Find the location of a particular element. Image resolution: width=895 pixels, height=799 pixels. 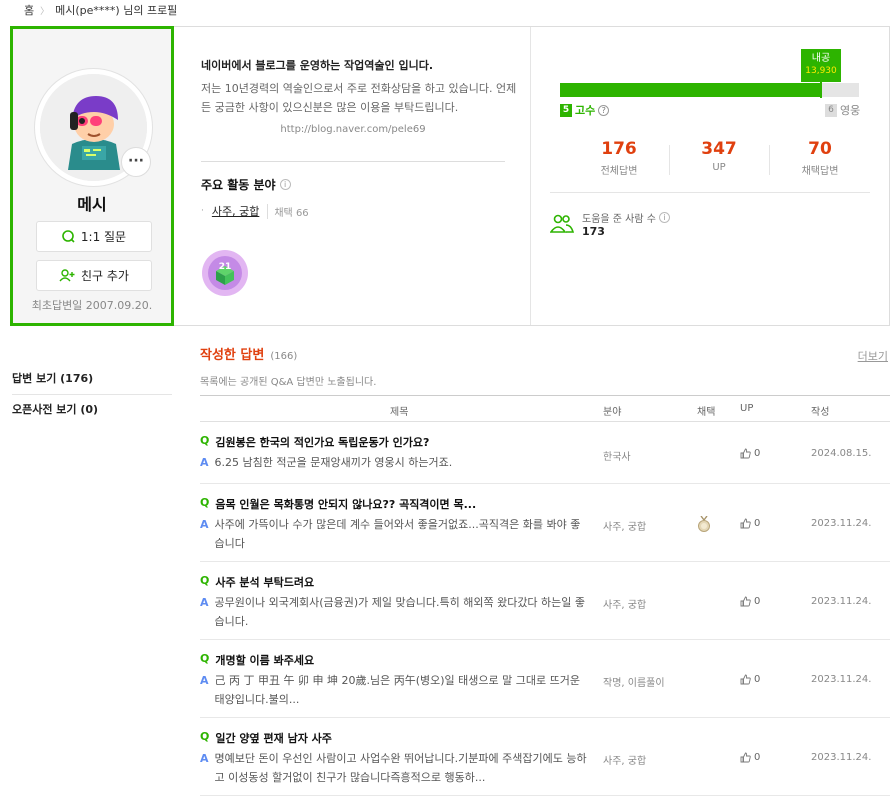

question-title: Q 일간 양옆 편재 남자 사주 is located at coordinates (266, 738).